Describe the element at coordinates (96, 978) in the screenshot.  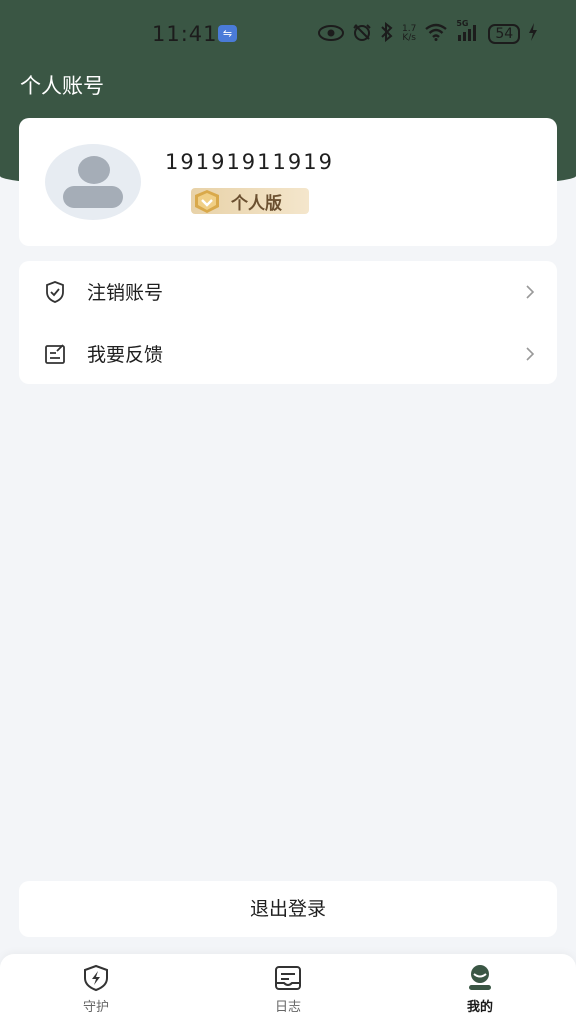
I see `shield-bolt-icon` at that location.